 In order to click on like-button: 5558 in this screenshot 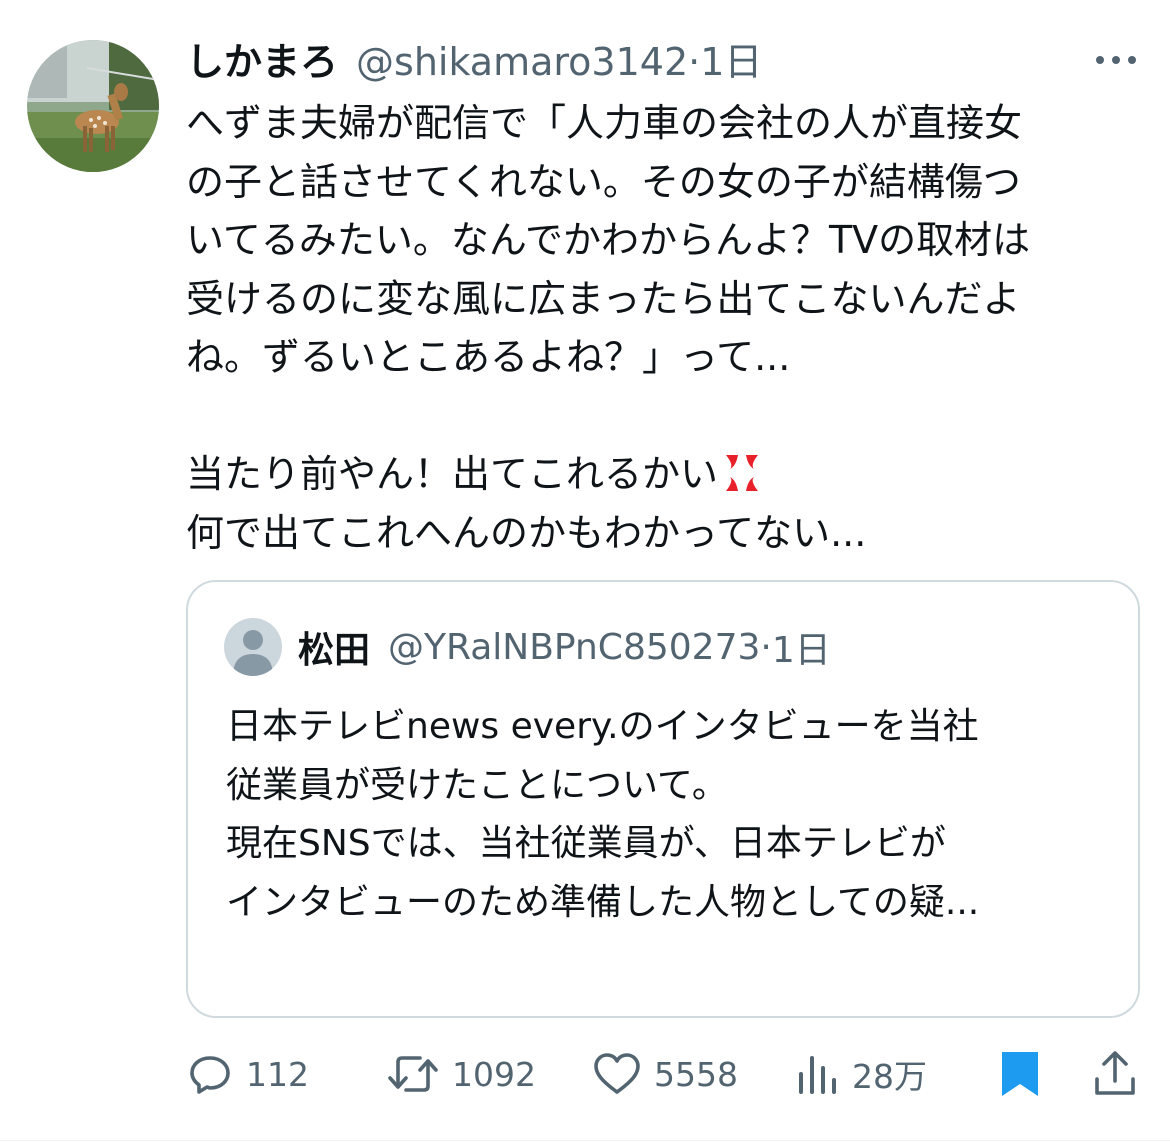, I will do `click(665, 1074)`.